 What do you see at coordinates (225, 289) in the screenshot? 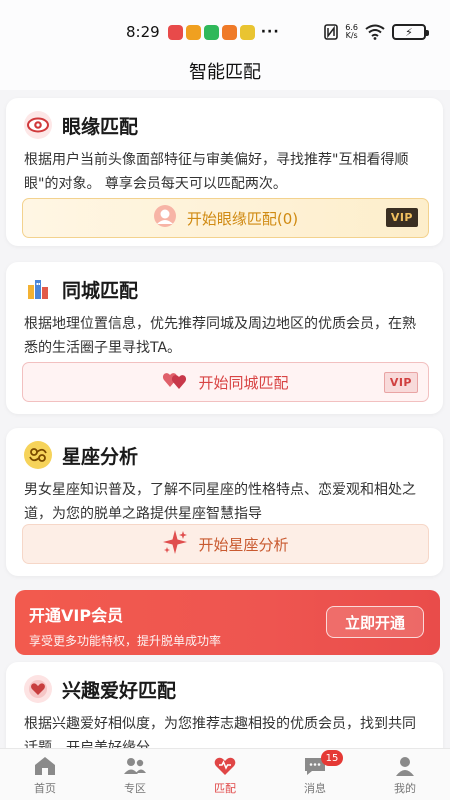
I see `card-title: 同城匹配` at bounding box center [225, 289].